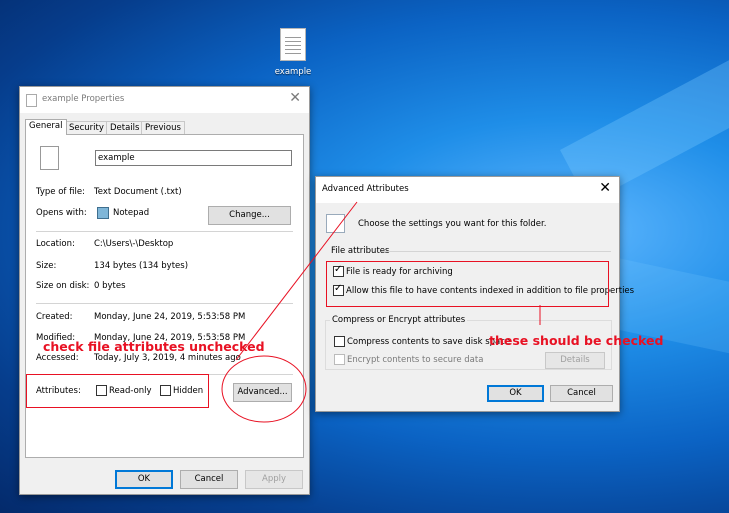  I want to click on advanced-circle, so click(264, 389).